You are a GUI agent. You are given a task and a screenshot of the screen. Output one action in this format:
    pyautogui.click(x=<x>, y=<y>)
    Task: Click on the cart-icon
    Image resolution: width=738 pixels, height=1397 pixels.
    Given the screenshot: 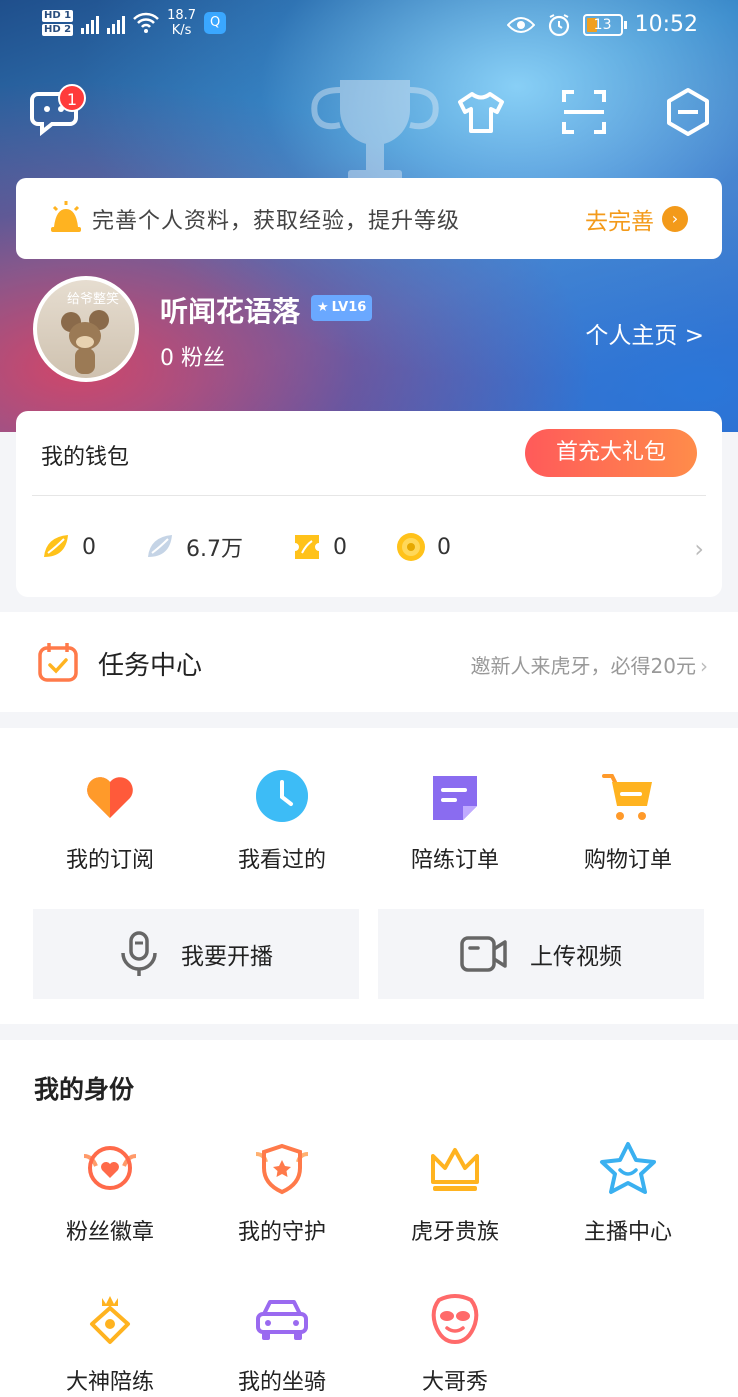 What is the action you would take?
    pyautogui.click(x=627, y=797)
    